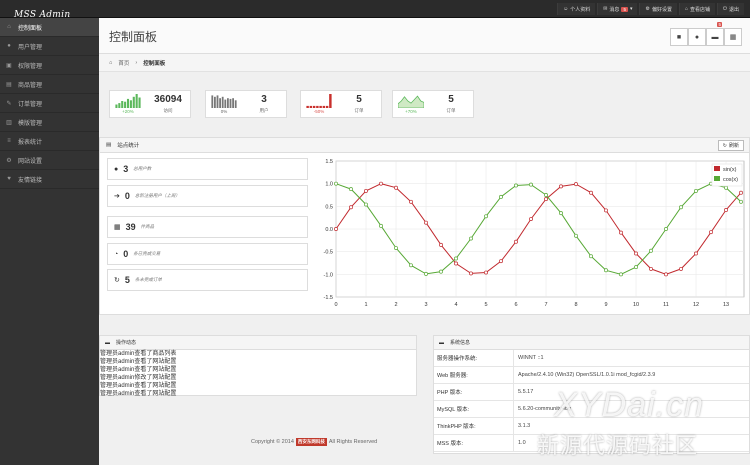 This screenshot has height=465, width=750. I want to click on quick-stat: ↻ 5 条未完成订单, so click(207, 280).